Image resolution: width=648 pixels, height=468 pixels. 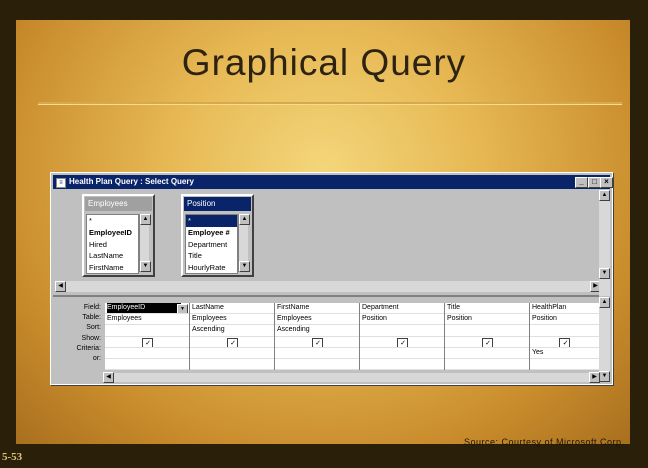 What do you see at coordinates (91, 318) in the screenshot?
I see `row-label-table: Table:` at bounding box center [91, 318].